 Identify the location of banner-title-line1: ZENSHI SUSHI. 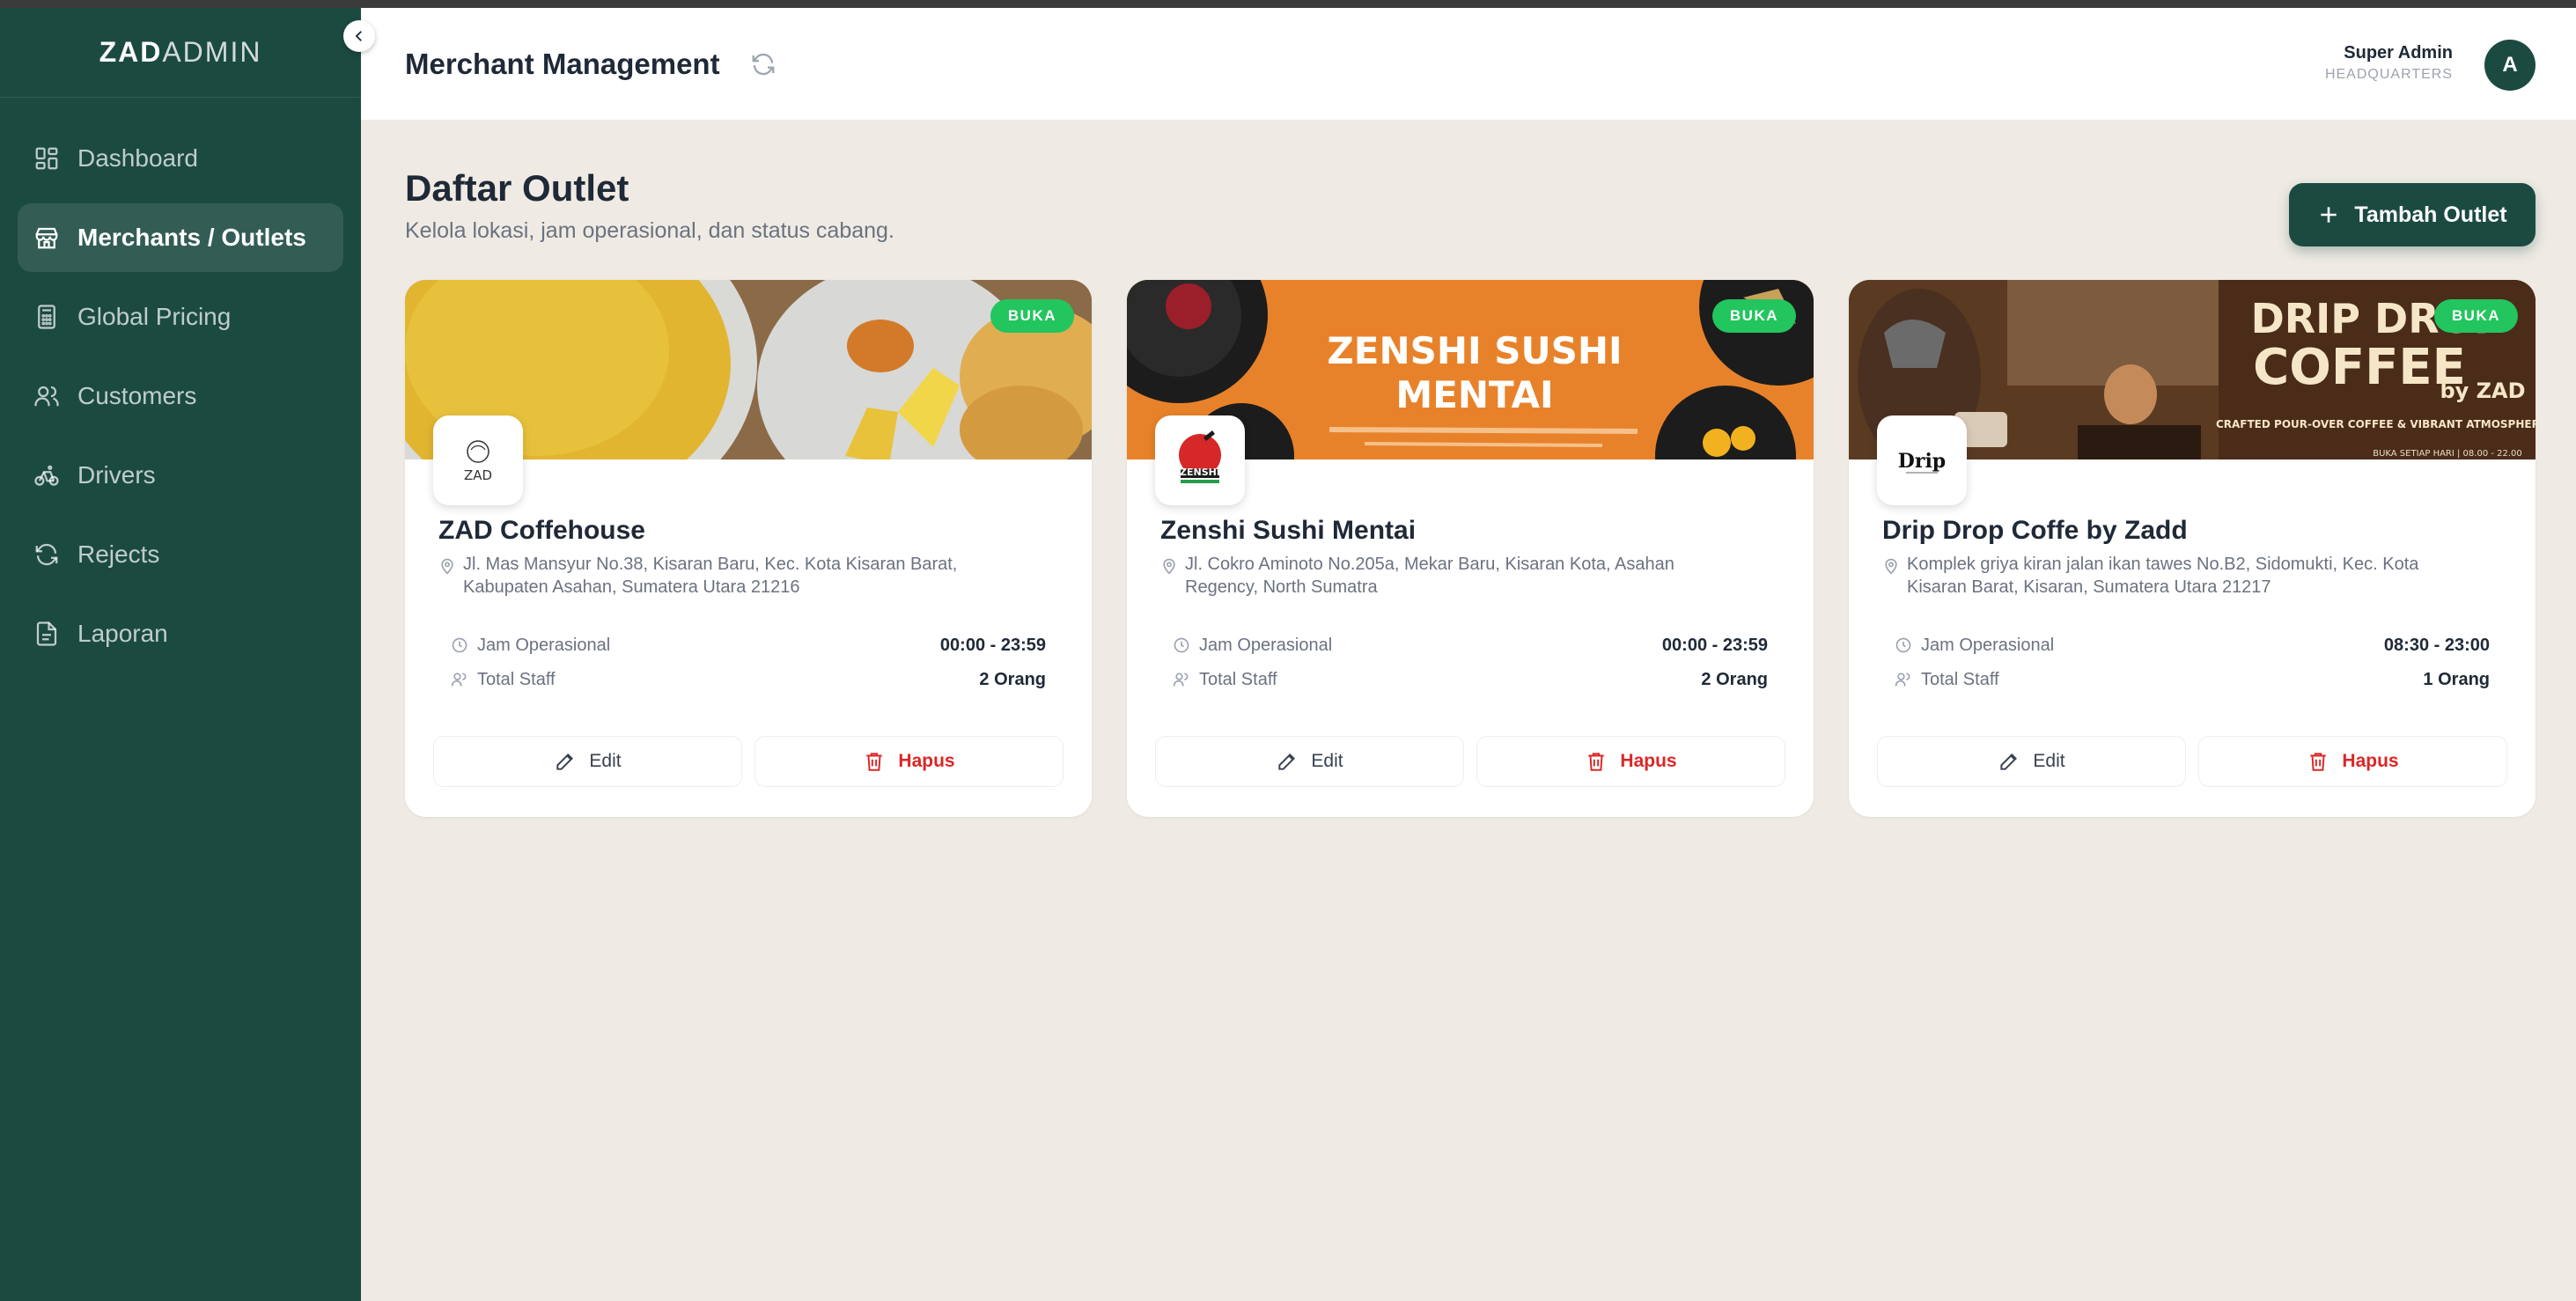
(1474, 350).